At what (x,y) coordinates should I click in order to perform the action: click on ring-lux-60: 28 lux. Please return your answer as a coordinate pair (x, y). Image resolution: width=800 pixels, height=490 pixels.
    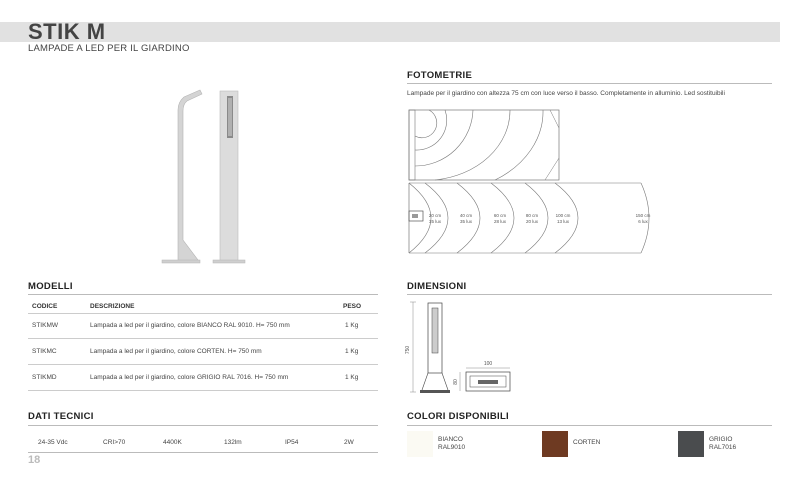
    Looking at the image, I should click on (500, 221).